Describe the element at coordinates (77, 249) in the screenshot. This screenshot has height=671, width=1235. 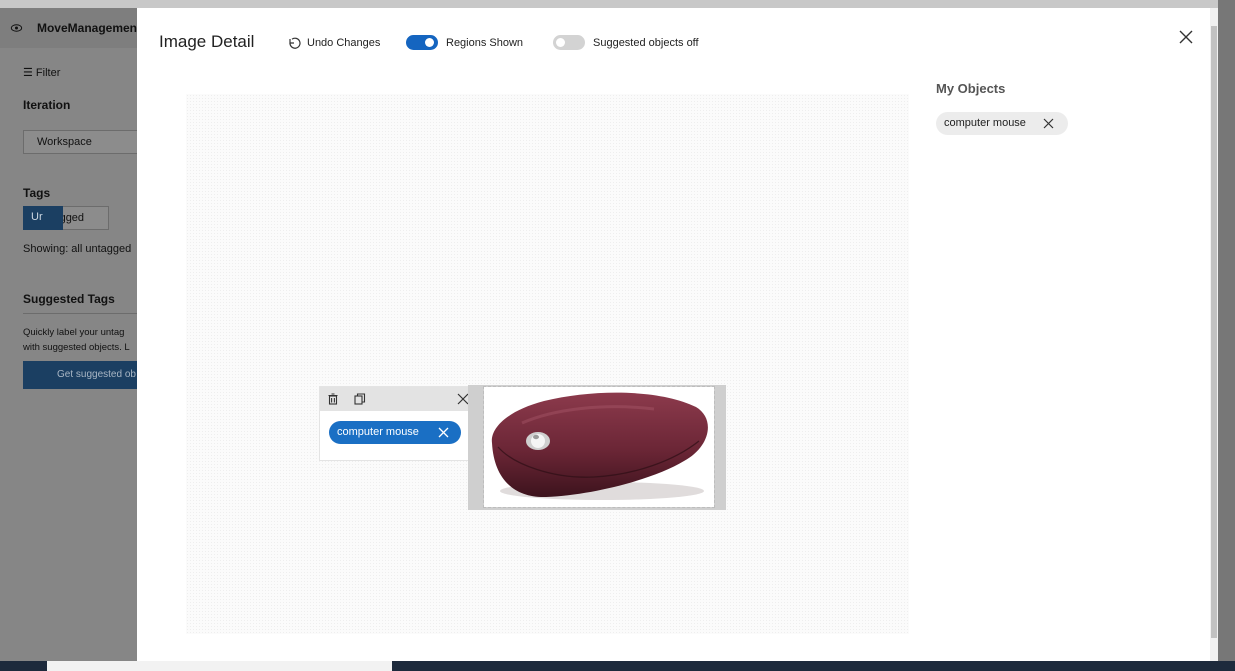
I see `showing-text: Showing: all untagged` at that location.